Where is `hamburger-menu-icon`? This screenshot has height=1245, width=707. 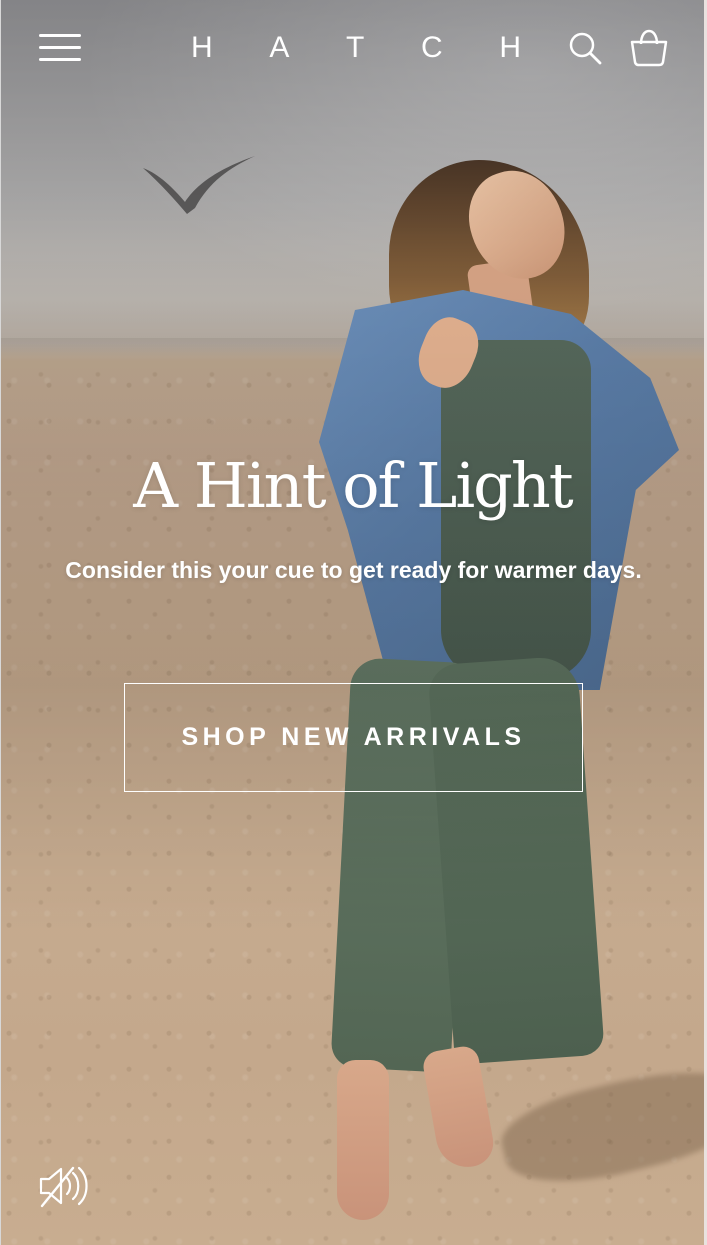
hamburger-menu-icon is located at coordinates (60, 48).